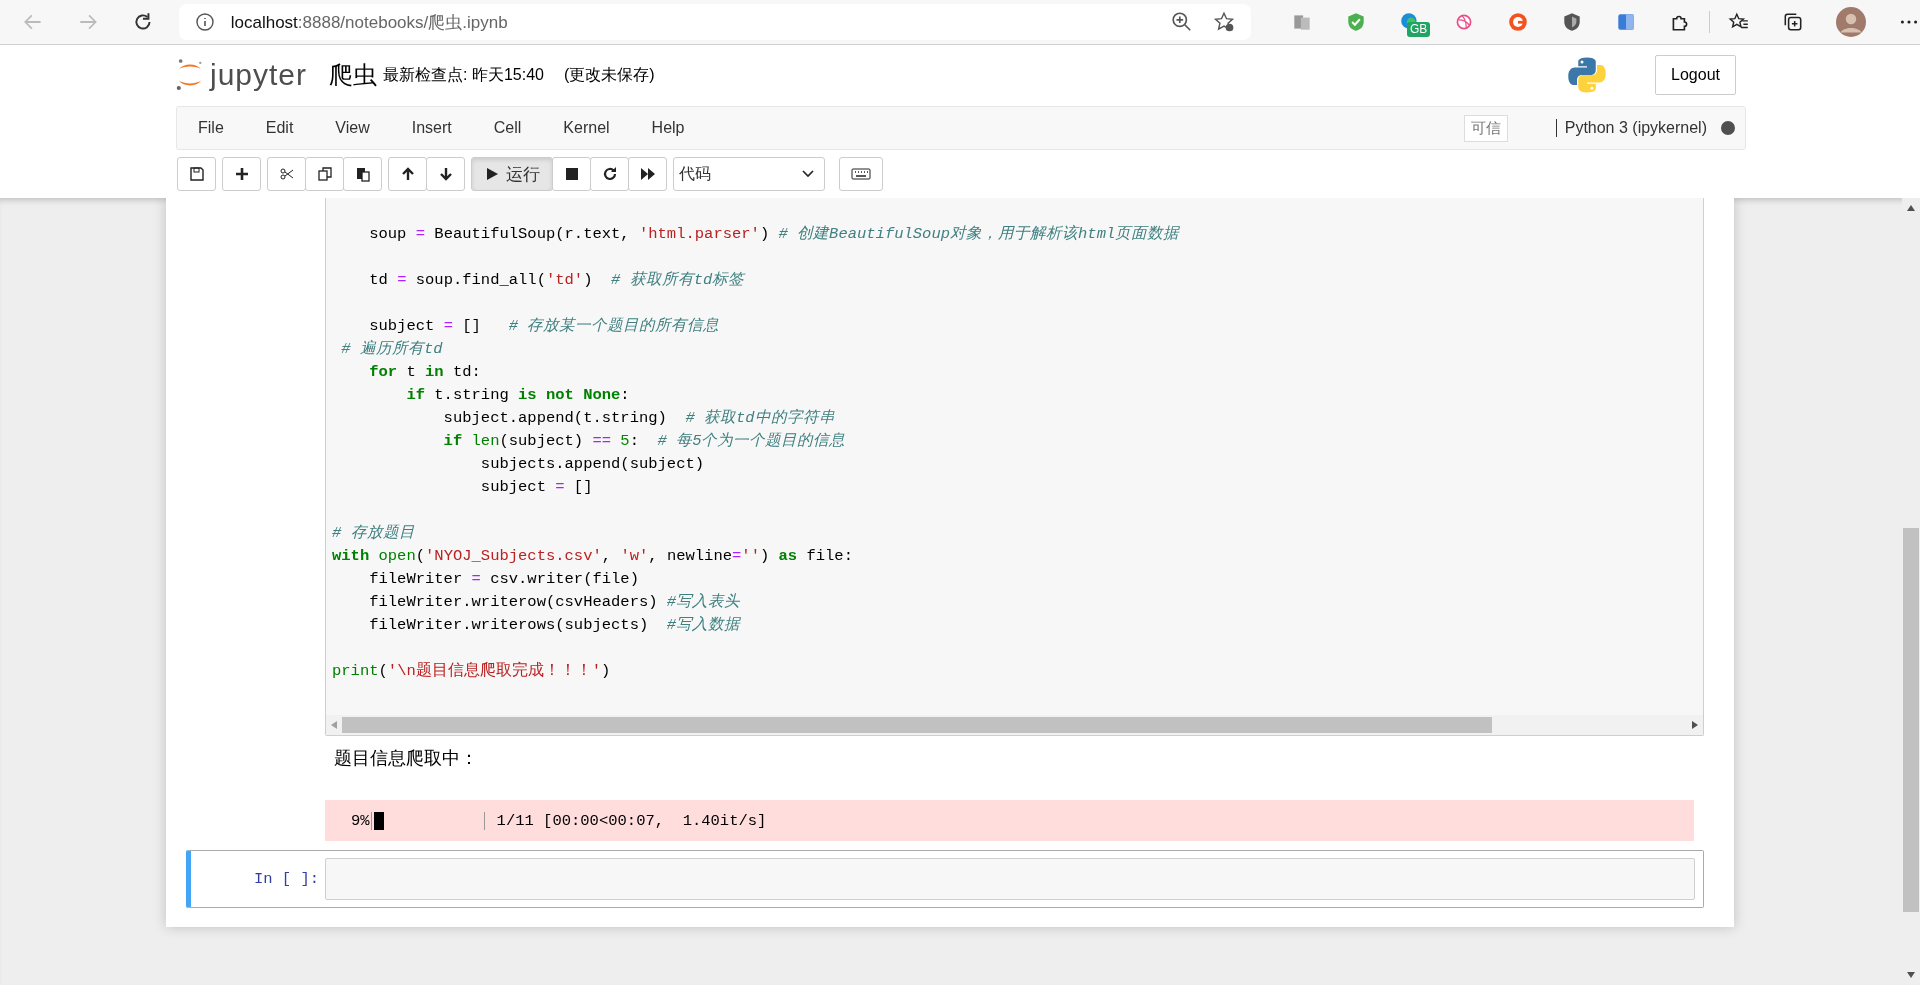 Image resolution: width=1920 pixels, height=985 pixels. I want to click on paste-button, so click(362, 174).